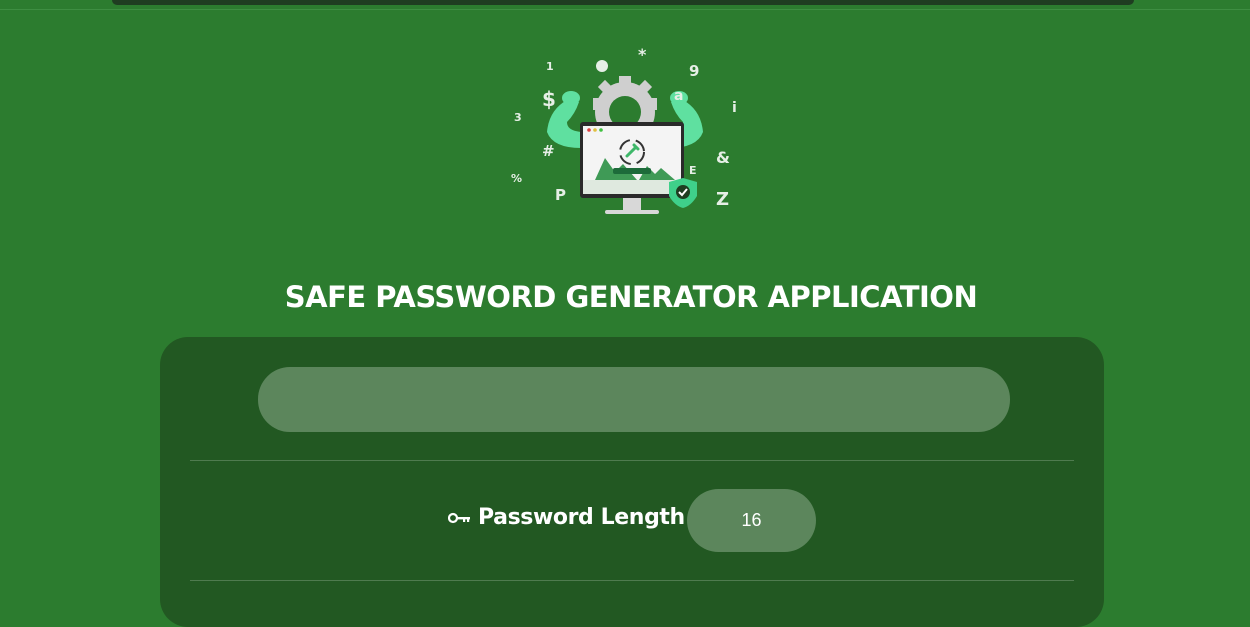  What do you see at coordinates (623, 2) in the screenshot?
I see `top-bar` at bounding box center [623, 2].